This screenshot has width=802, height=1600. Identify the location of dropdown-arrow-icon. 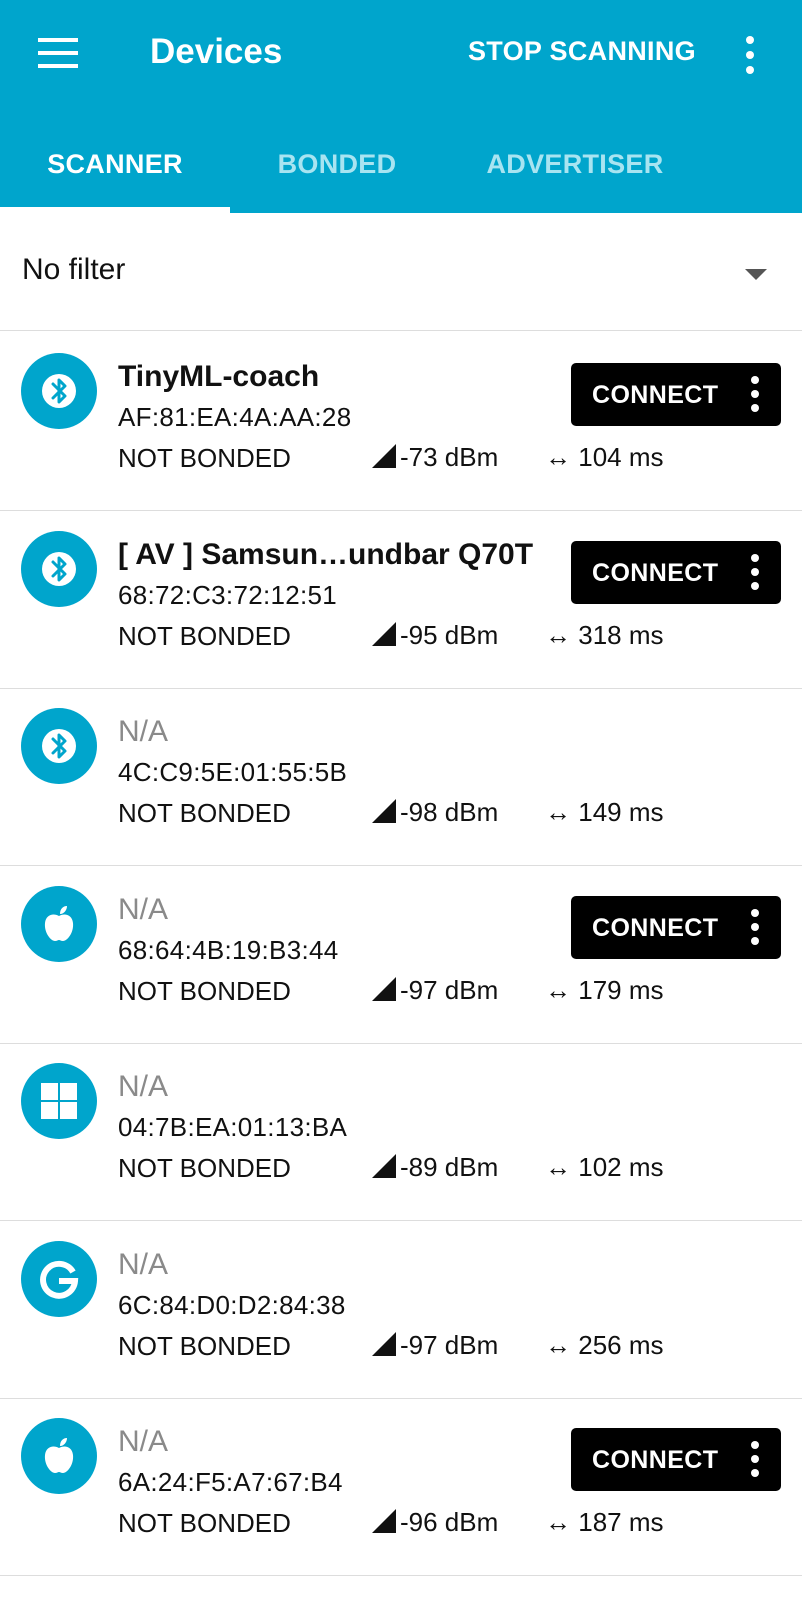
(756, 274).